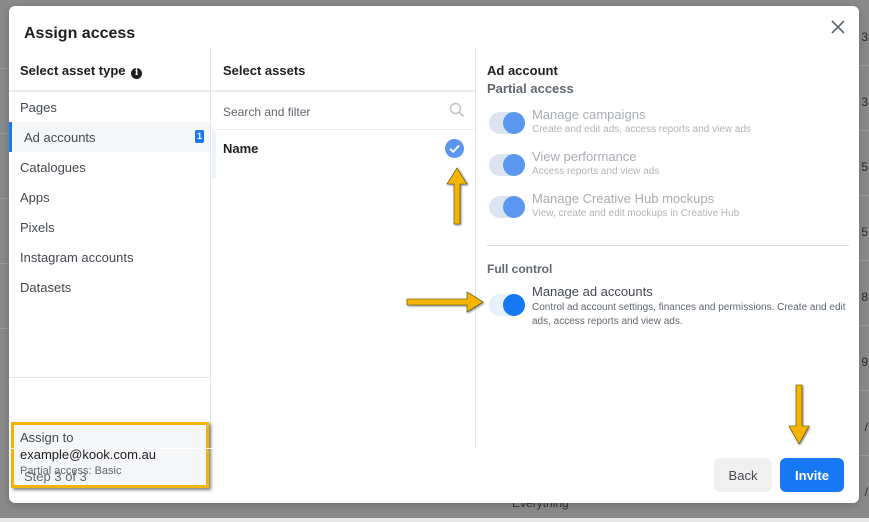  Describe the element at coordinates (241, 148) in the screenshot. I see `name-column-label: Name` at that location.